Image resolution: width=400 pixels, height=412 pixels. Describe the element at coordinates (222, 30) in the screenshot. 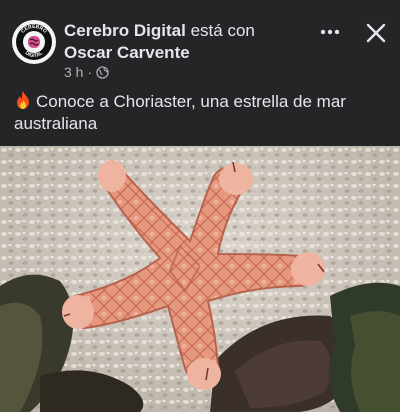

I see `with-text: está con` at that location.